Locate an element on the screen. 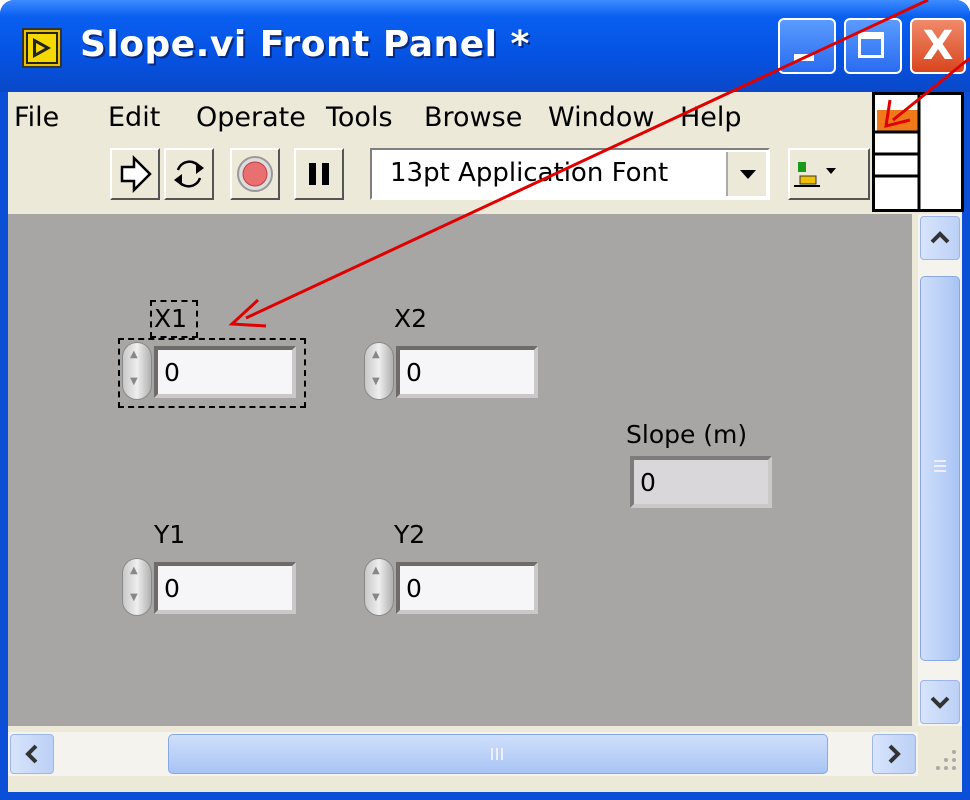 Image resolution: width=970 pixels, height=800 pixels. y1-numeric-control: 0 is located at coordinates (225, 588).